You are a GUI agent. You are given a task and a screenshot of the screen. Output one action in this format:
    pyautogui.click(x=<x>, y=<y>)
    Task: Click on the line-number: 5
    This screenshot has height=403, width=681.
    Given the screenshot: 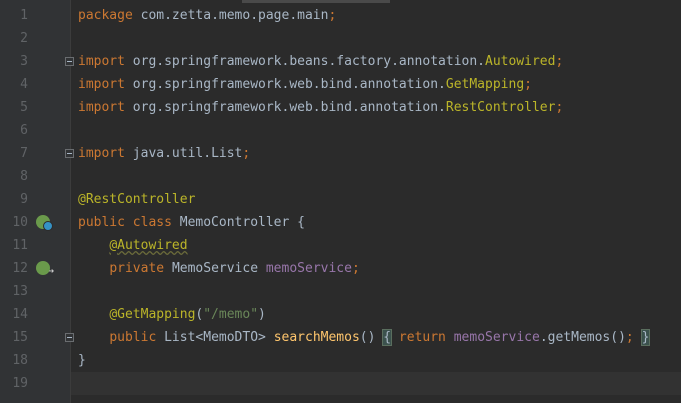 What is the action you would take?
    pyautogui.click(x=14, y=107)
    